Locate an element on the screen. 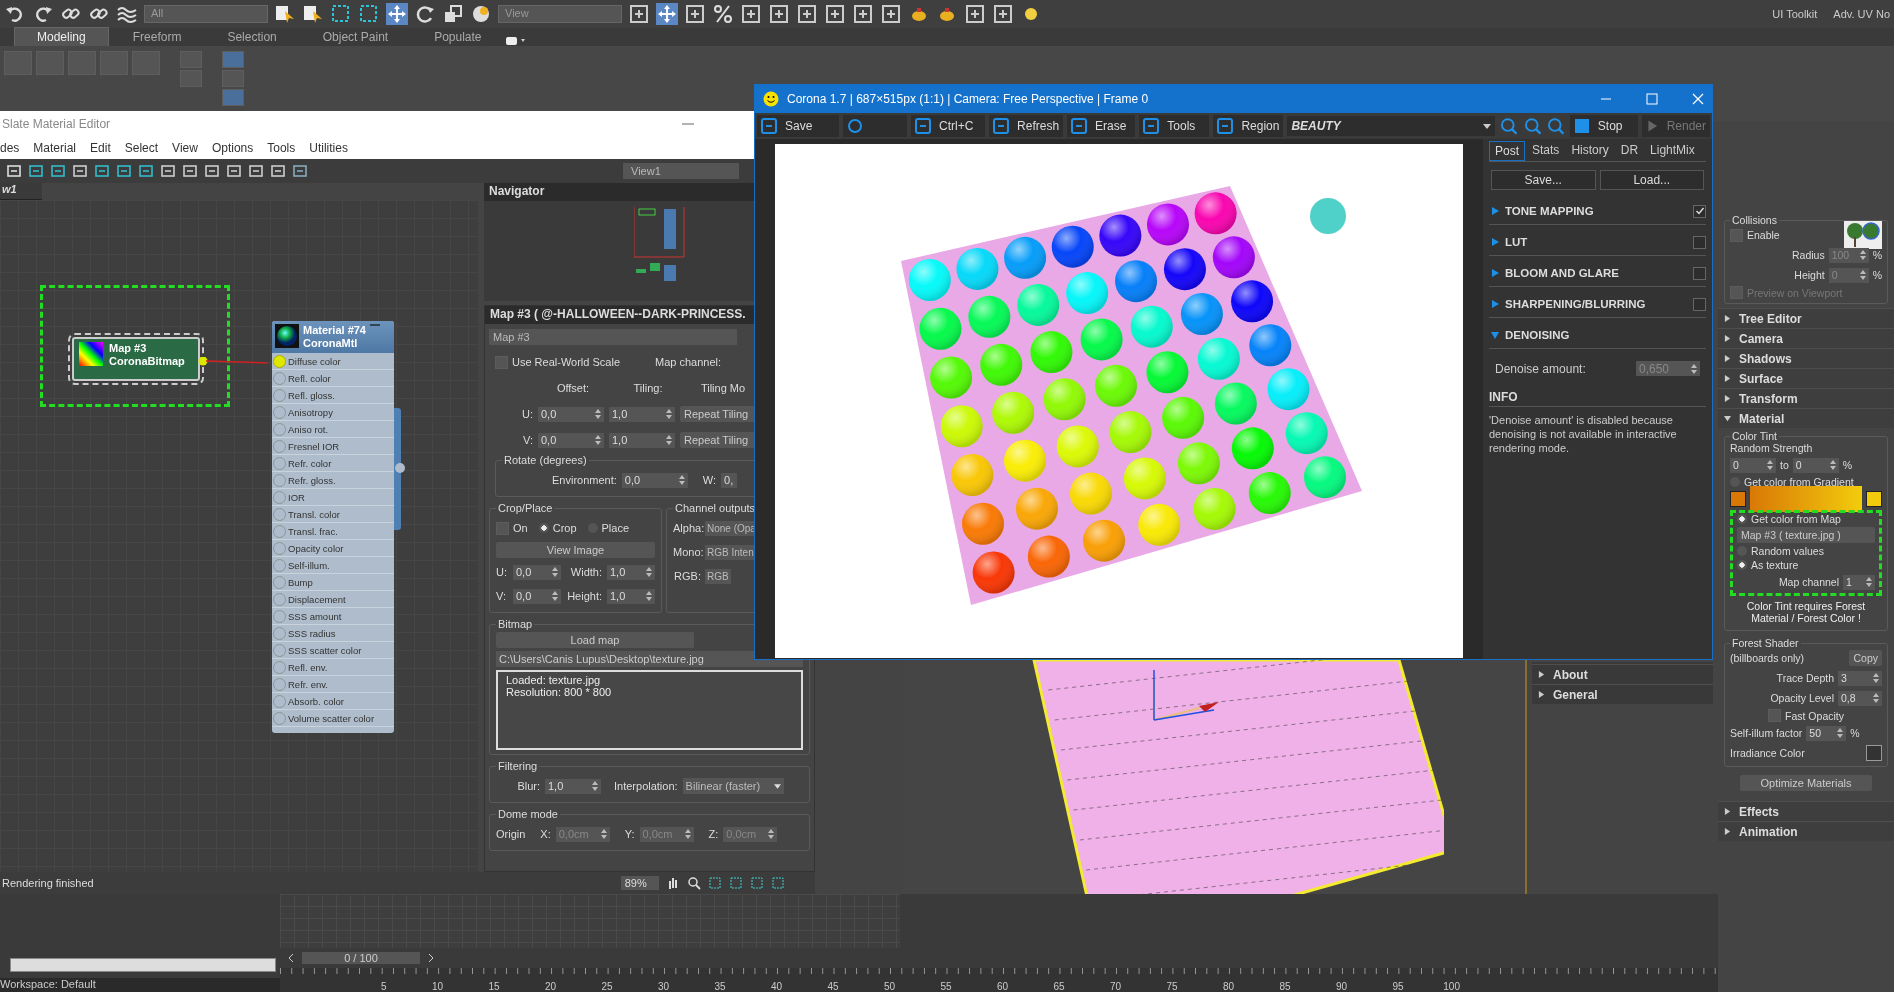 The width and height of the screenshot is (1894, 992). rollout-header: Animation is located at coordinates (1806, 831).